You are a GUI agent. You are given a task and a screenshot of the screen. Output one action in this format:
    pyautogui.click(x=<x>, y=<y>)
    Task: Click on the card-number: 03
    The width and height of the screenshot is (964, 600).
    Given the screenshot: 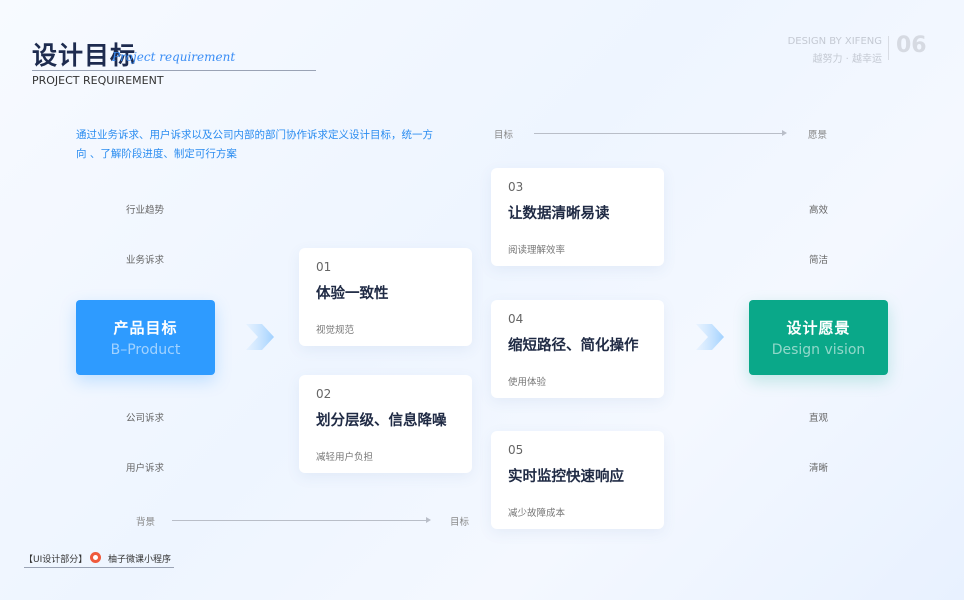 What is the action you would take?
    pyautogui.click(x=516, y=187)
    